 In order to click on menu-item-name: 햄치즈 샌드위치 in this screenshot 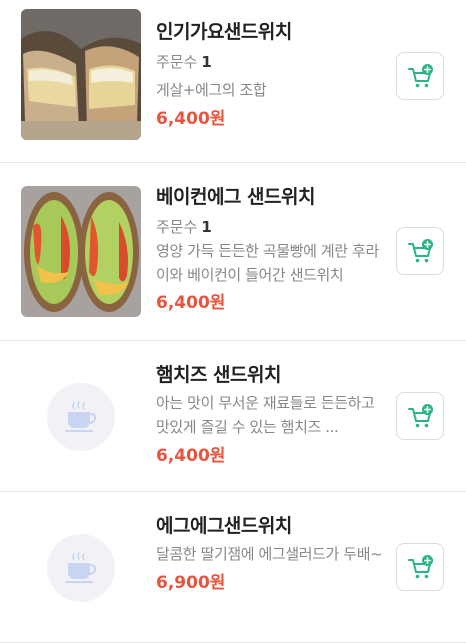, I will do `click(218, 375)`.